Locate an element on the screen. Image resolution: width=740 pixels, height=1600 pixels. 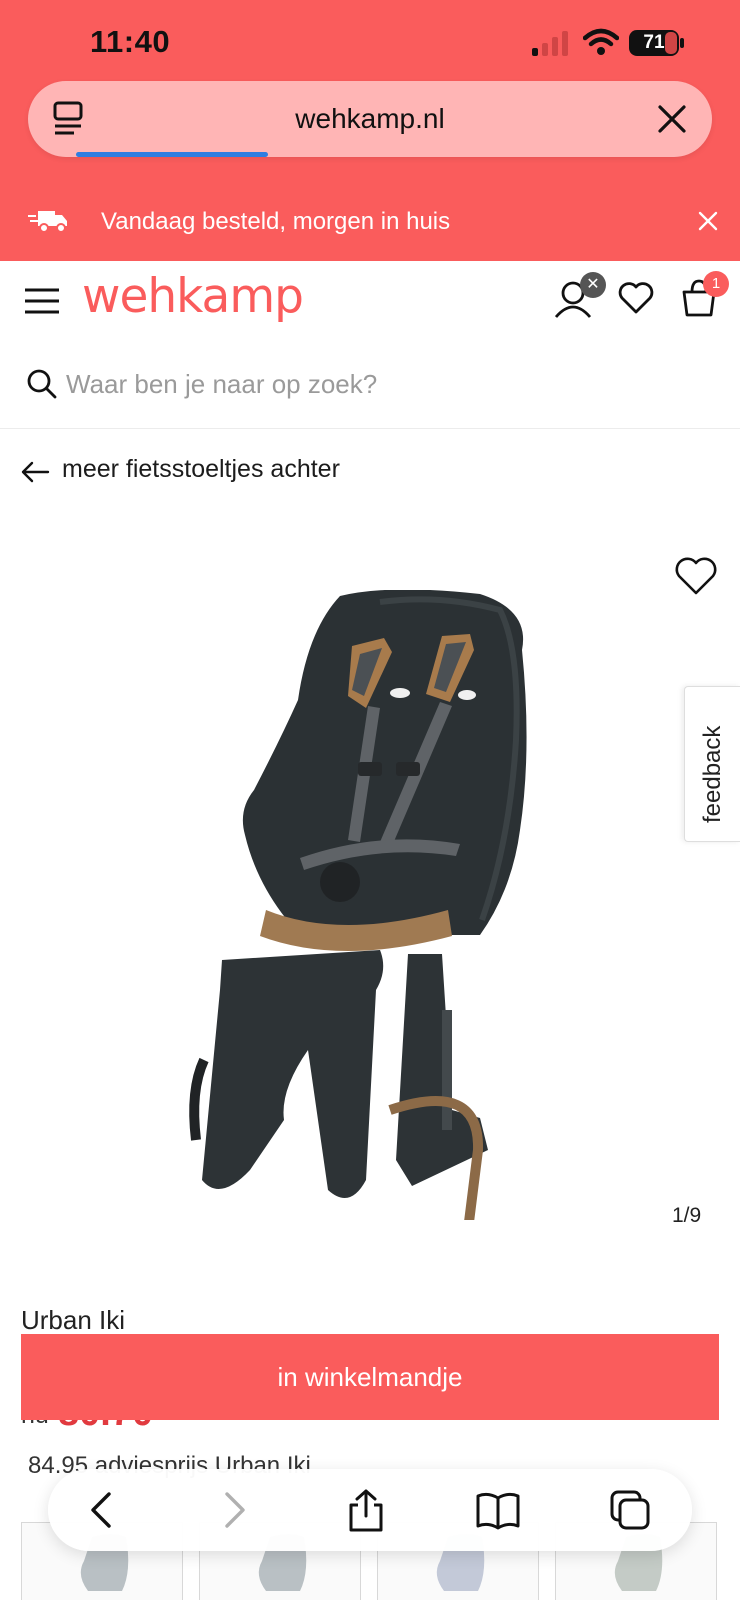
search-bar is located at coordinates (370, 386).